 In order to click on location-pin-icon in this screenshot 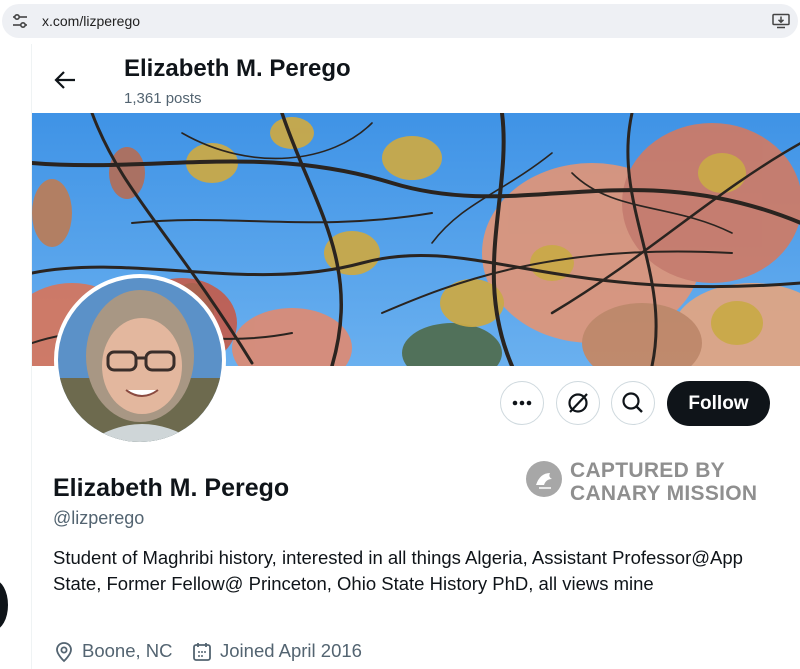, I will do `click(64, 652)`.